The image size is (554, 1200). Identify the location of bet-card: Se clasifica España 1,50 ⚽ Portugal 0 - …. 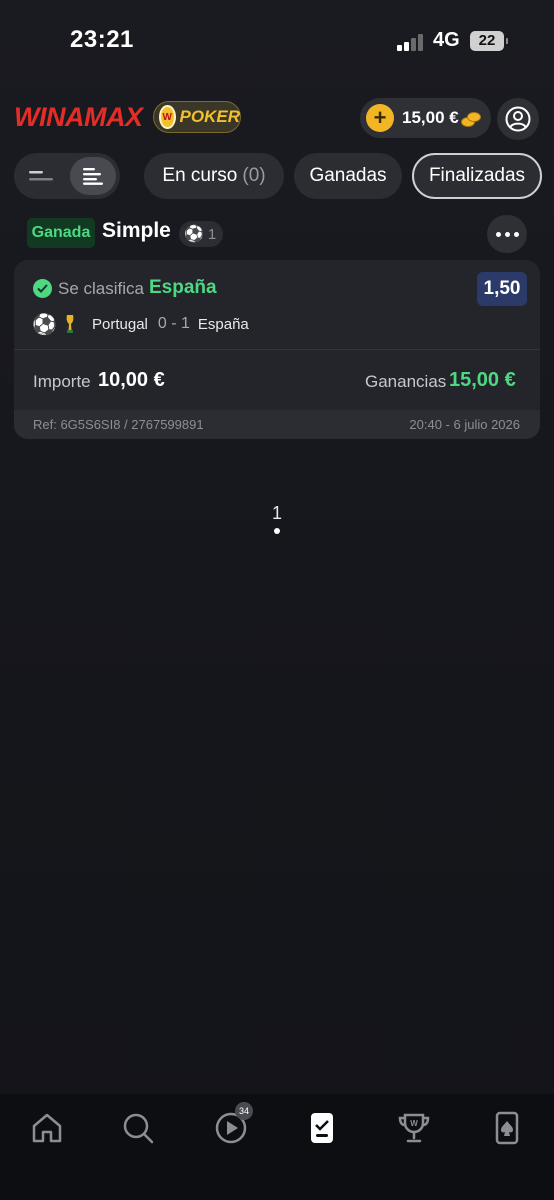
(277, 349).